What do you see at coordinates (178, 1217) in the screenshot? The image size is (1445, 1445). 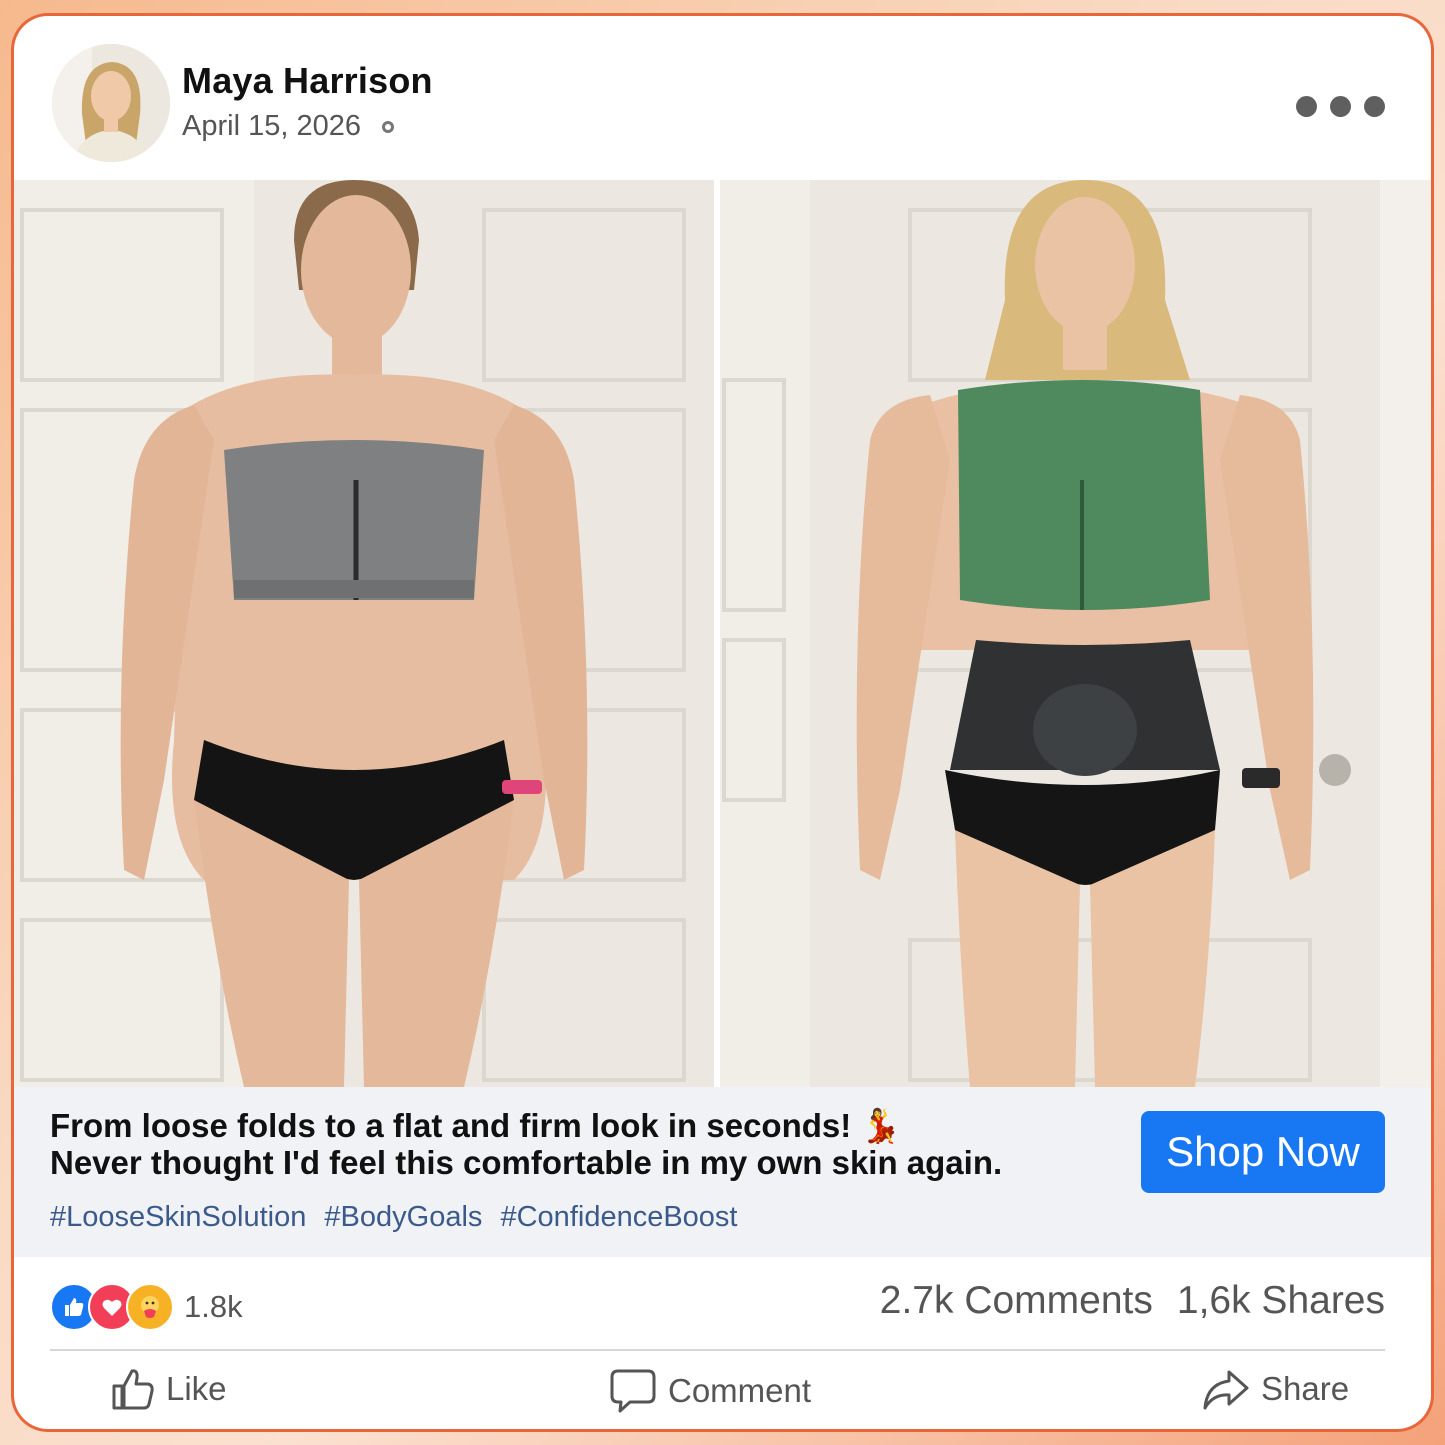 I see `hashtag-link: #LooseSkinSolution` at bounding box center [178, 1217].